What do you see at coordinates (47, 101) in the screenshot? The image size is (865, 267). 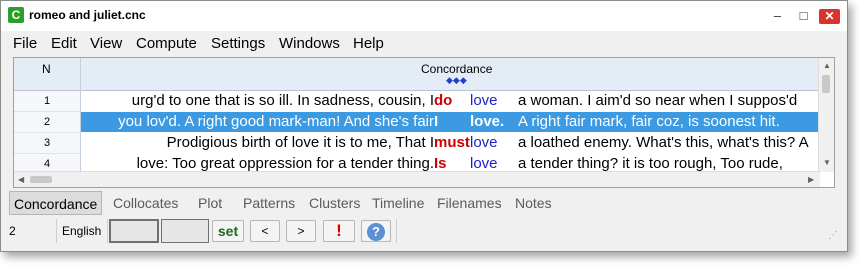 I see `row-number: 1` at bounding box center [47, 101].